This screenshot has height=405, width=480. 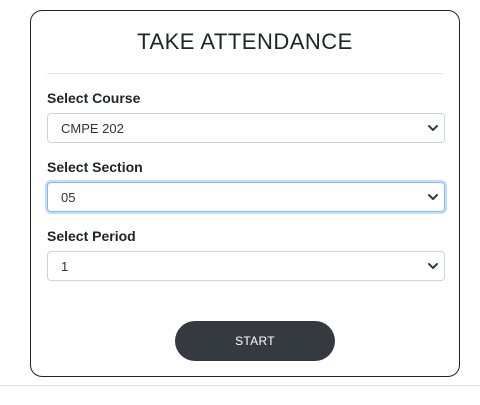 What do you see at coordinates (246, 197) in the screenshot?
I see `section-select: 05` at bounding box center [246, 197].